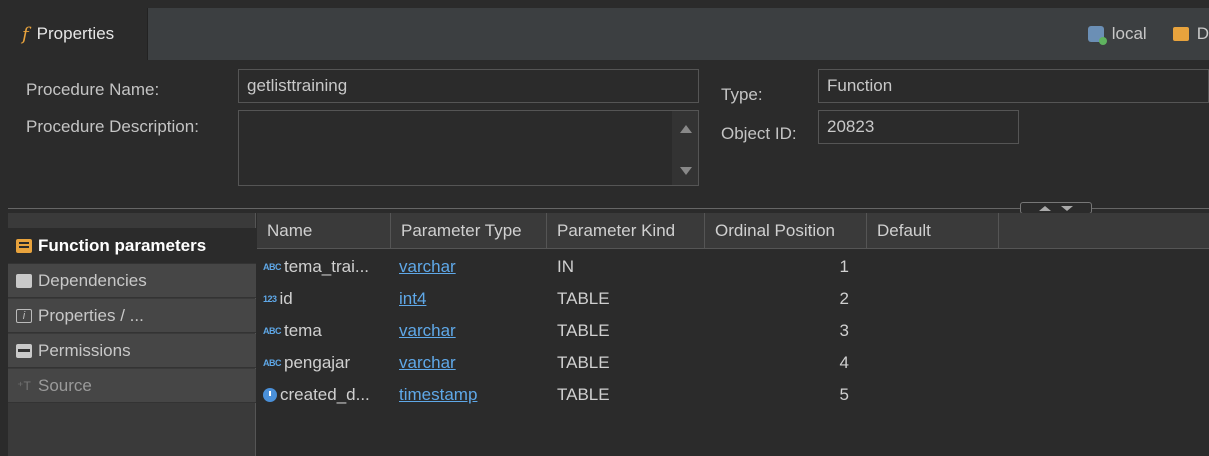 The width and height of the screenshot is (1209, 456). Describe the element at coordinates (565, 266) in the screenshot. I see `param-kind: IN` at that location.